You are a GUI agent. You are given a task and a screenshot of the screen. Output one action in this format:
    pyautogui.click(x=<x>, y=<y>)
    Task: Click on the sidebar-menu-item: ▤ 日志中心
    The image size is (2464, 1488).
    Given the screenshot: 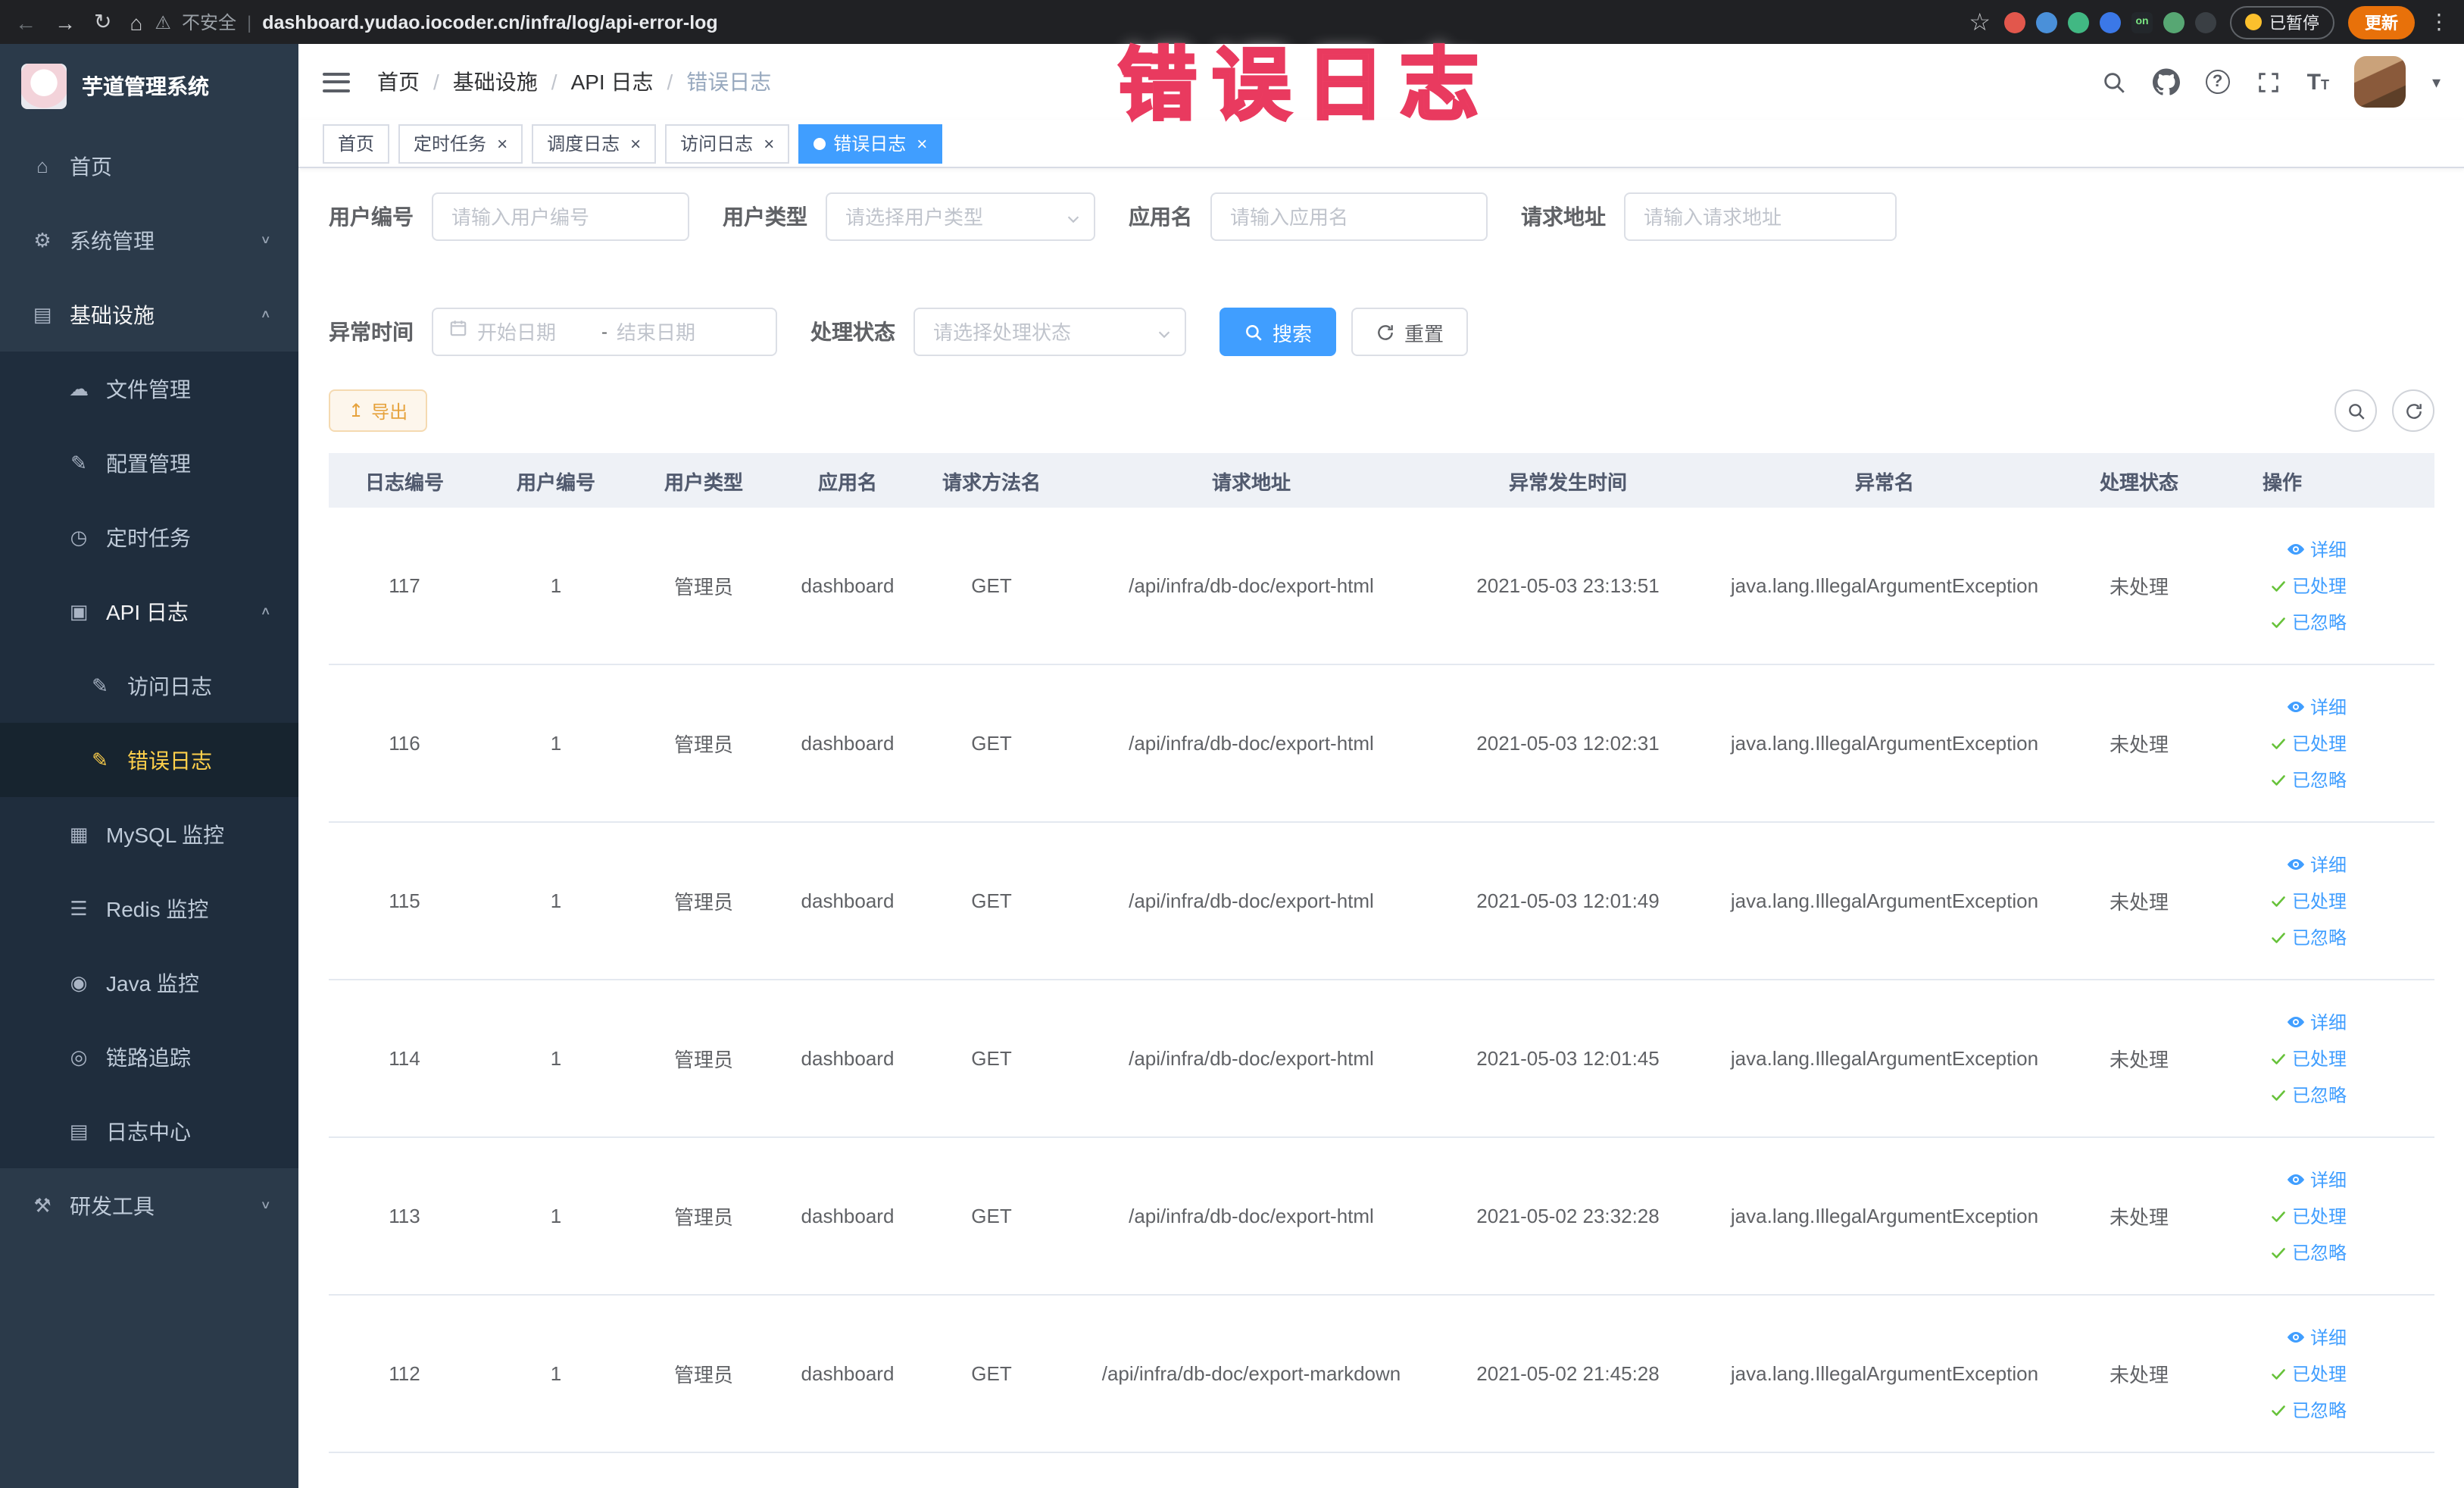 What is the action you would take?
    pyautogui.click(x=149, y=1131)
    